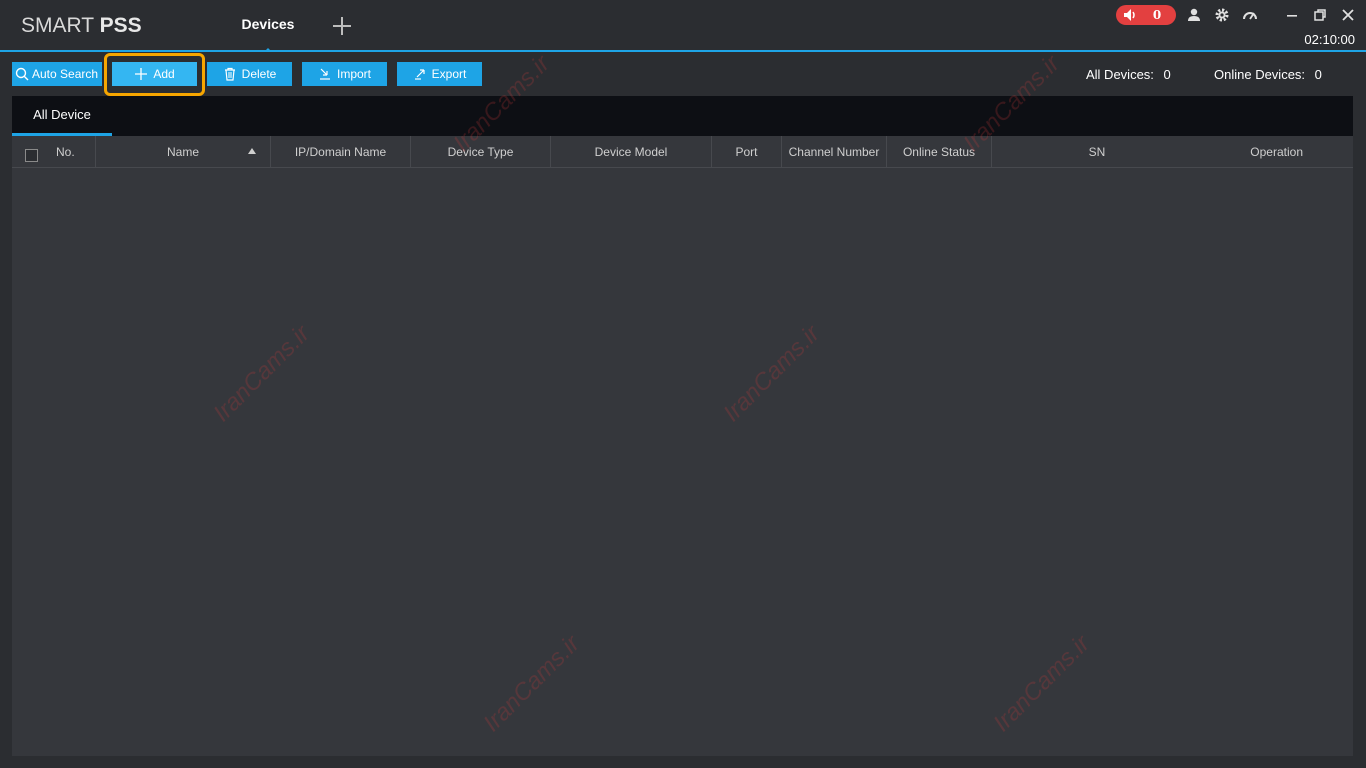 This screenshot has width=1366, height=768. What do you see at coordinates (449, 74) in the screenshot?
I see `export-label: Export` at bounding box center [449, 74].